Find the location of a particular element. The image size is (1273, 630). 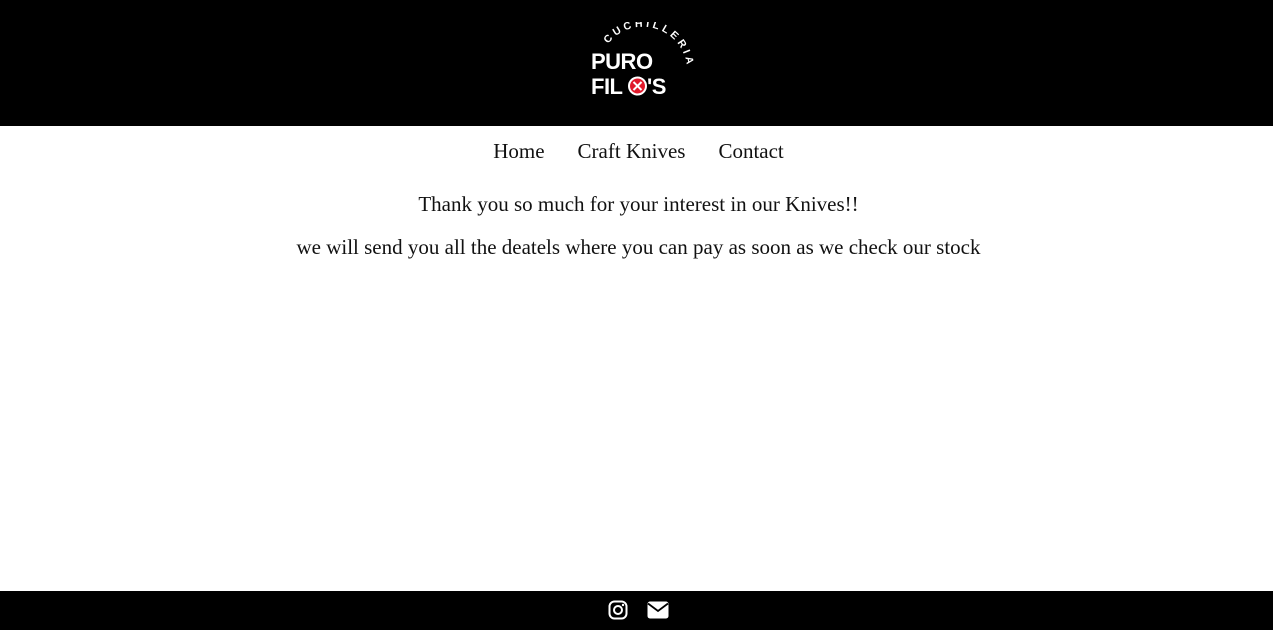

site-footer is located at coordinates (636, 610).